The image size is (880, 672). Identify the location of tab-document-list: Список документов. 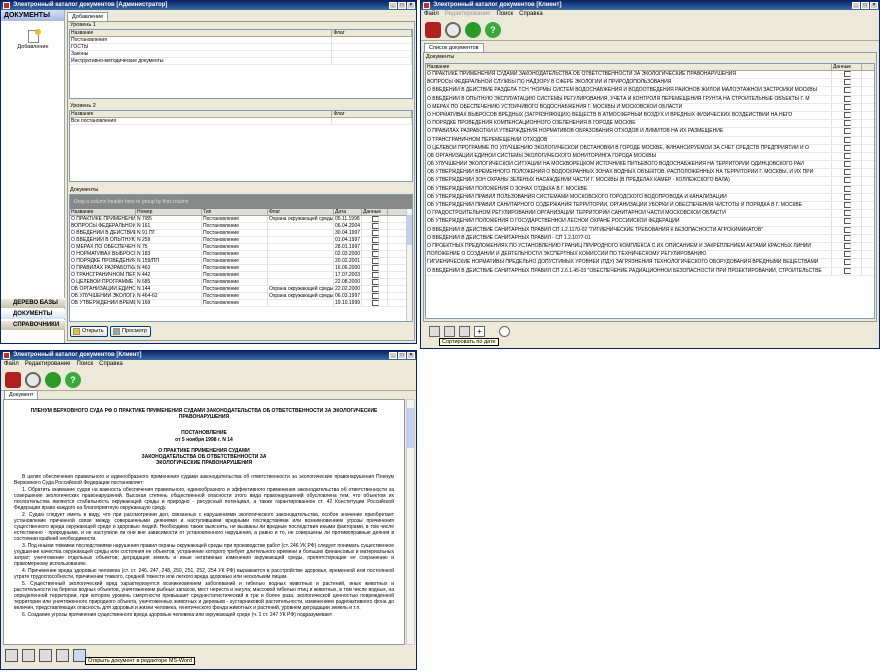
(454, 47).